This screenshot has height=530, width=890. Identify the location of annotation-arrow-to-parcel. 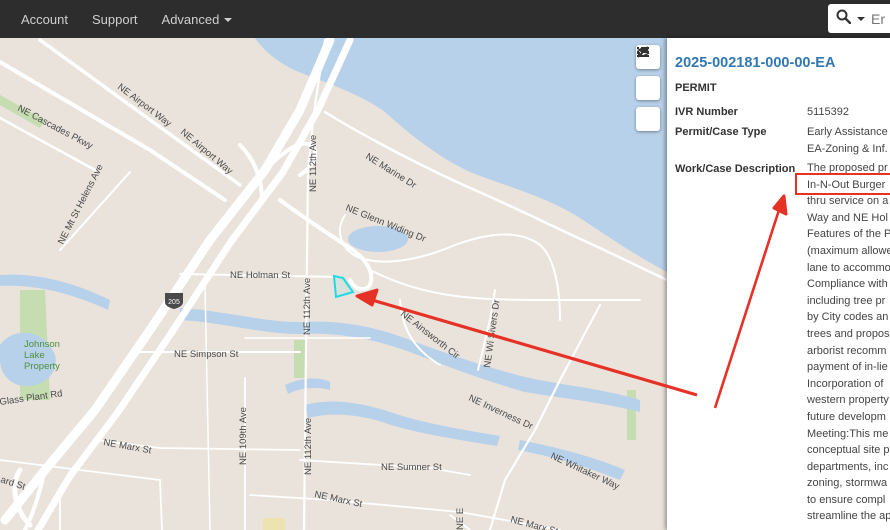
(526, 342).